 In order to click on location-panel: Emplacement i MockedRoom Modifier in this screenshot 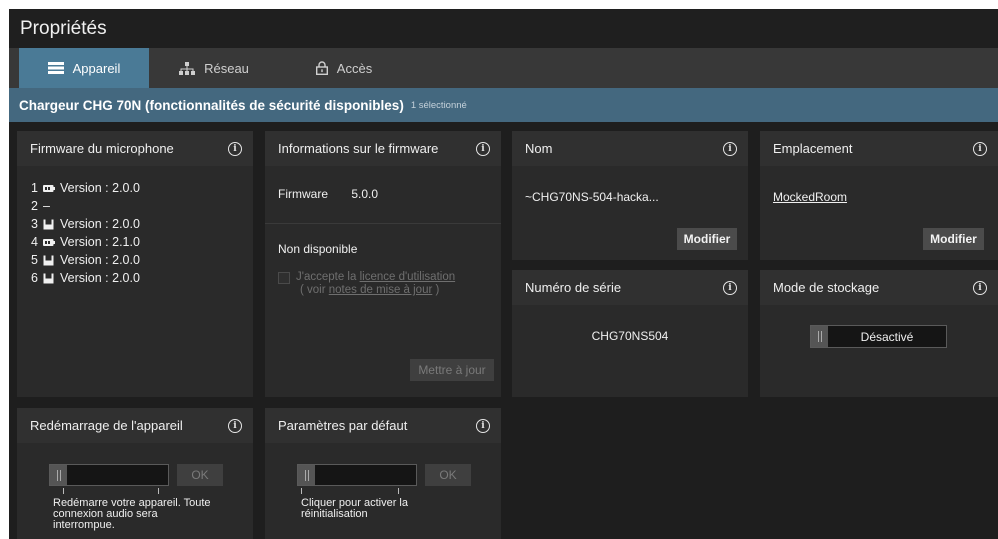, I will do `click(879, 195)`.